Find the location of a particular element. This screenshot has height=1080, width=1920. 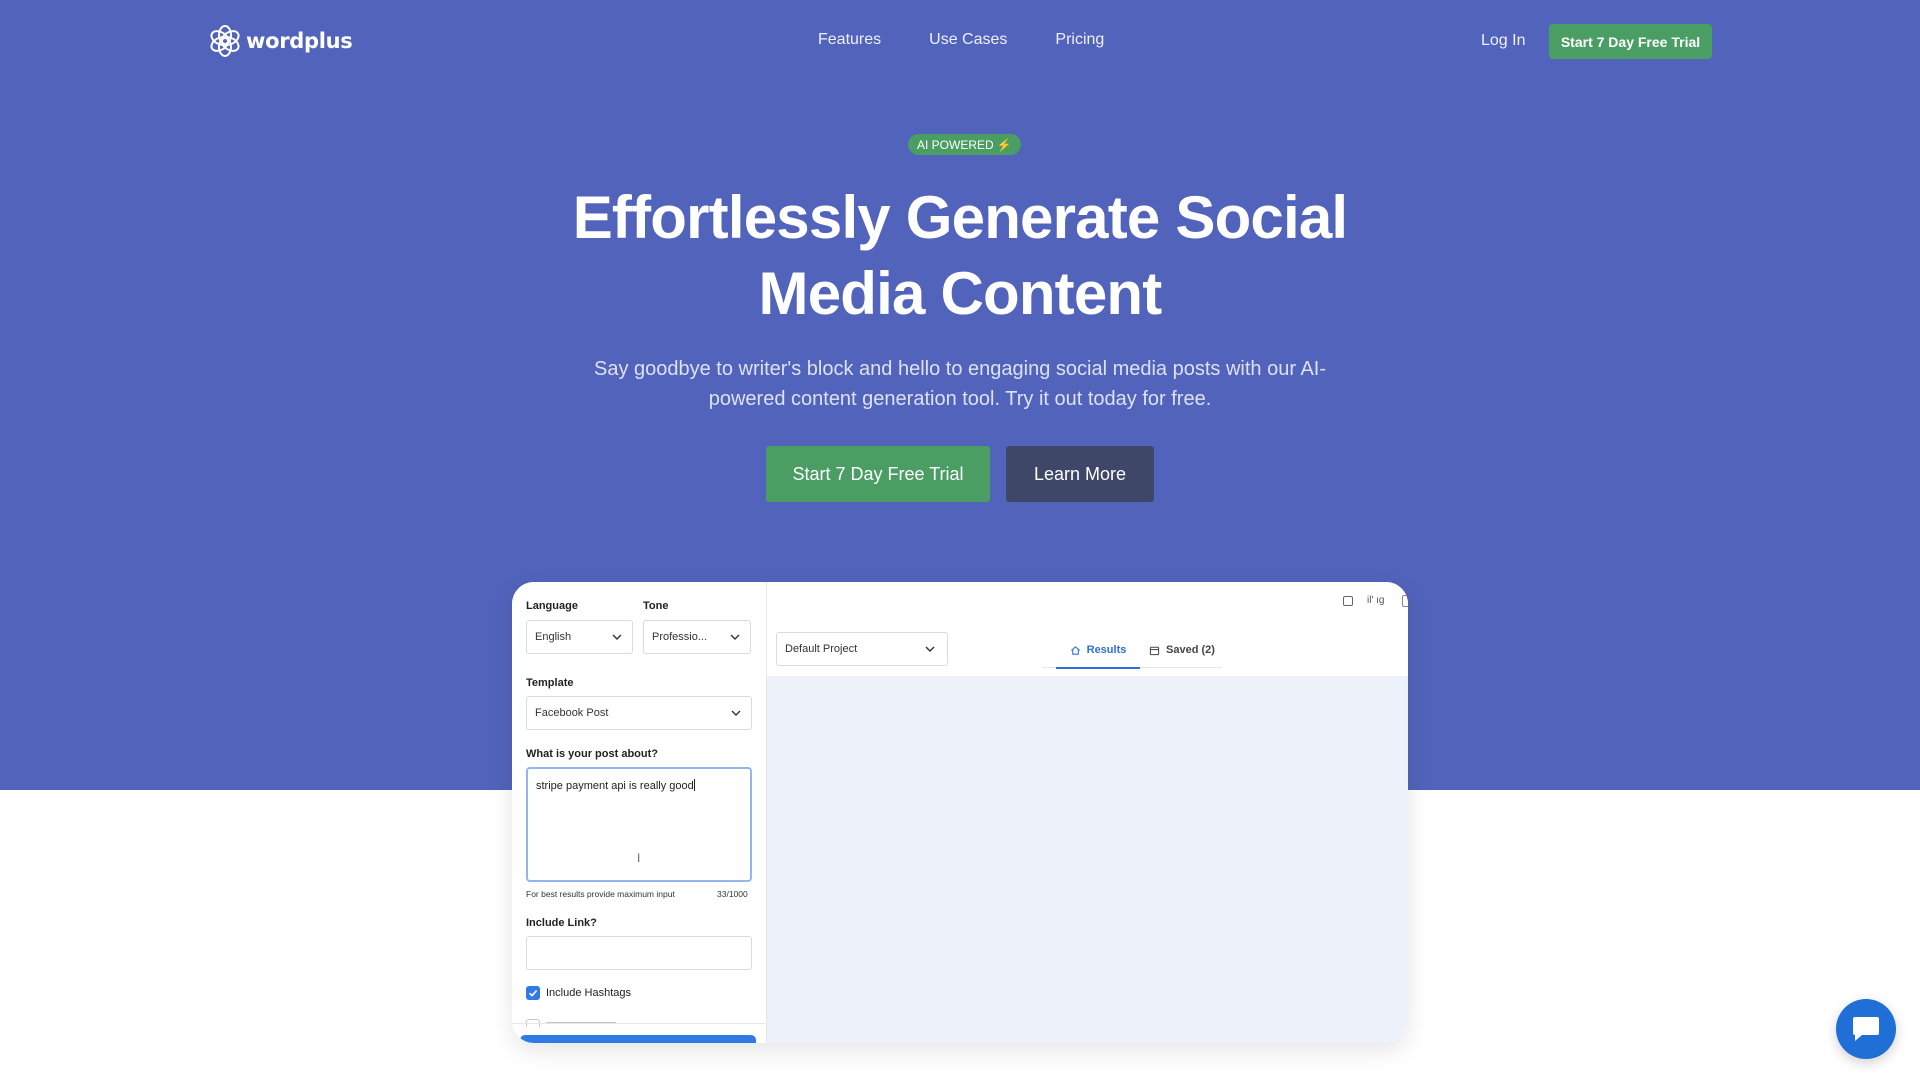

image-icon is located at coordinates (1348, 600).